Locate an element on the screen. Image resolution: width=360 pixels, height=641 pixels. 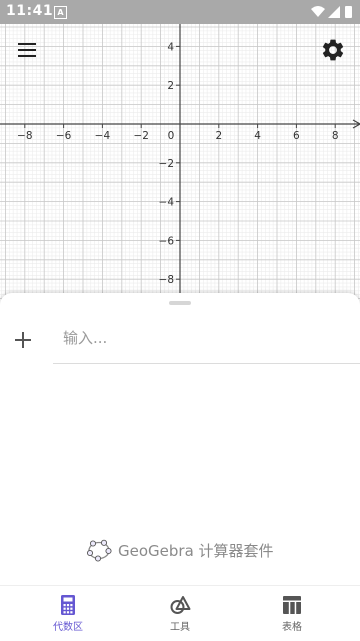
x-tick-label: 6 is located at coordinates (296, 136).